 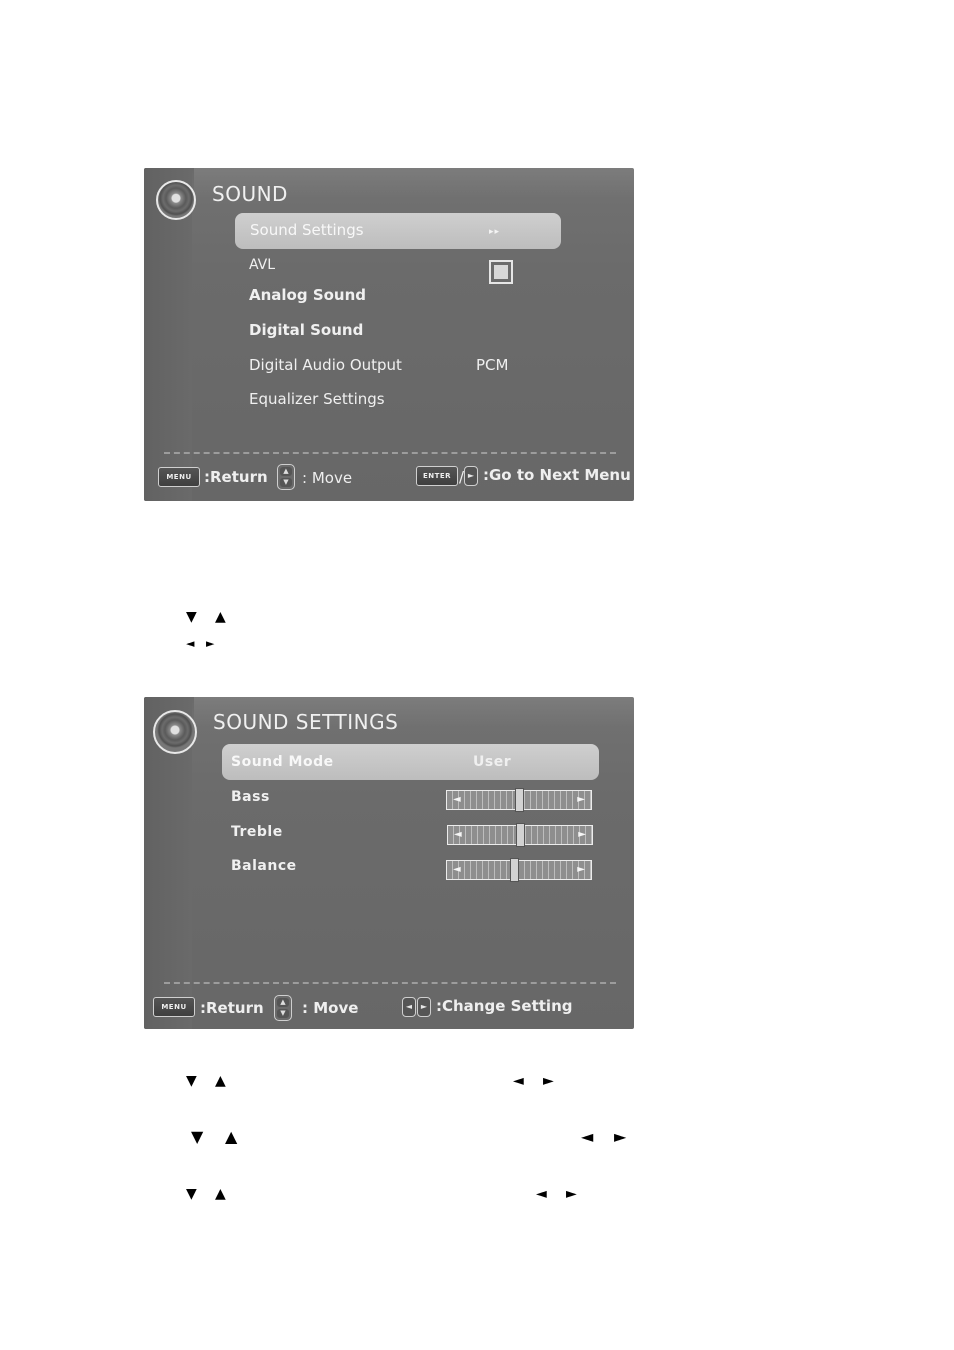 I want to click on menu-title: SOUND, so click(x=250, y=194).